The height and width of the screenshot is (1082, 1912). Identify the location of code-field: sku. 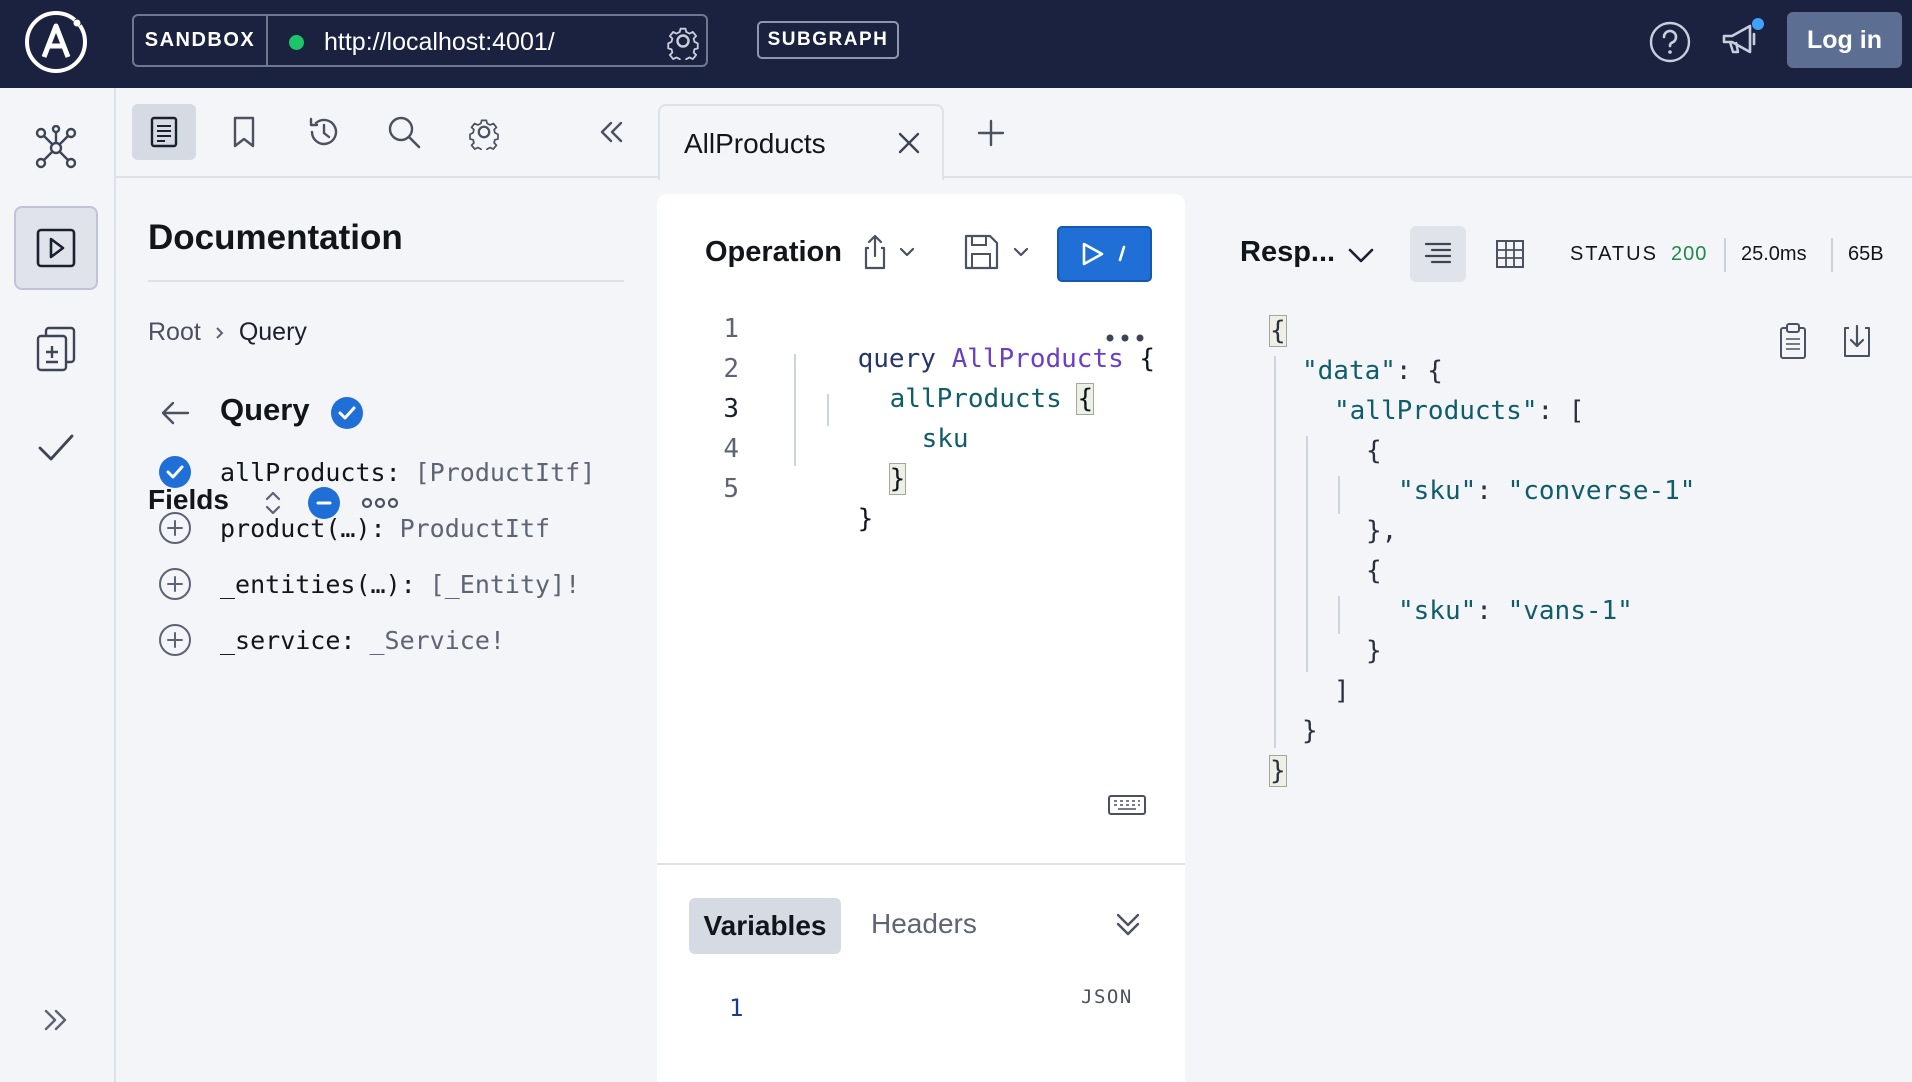
(945, 439).